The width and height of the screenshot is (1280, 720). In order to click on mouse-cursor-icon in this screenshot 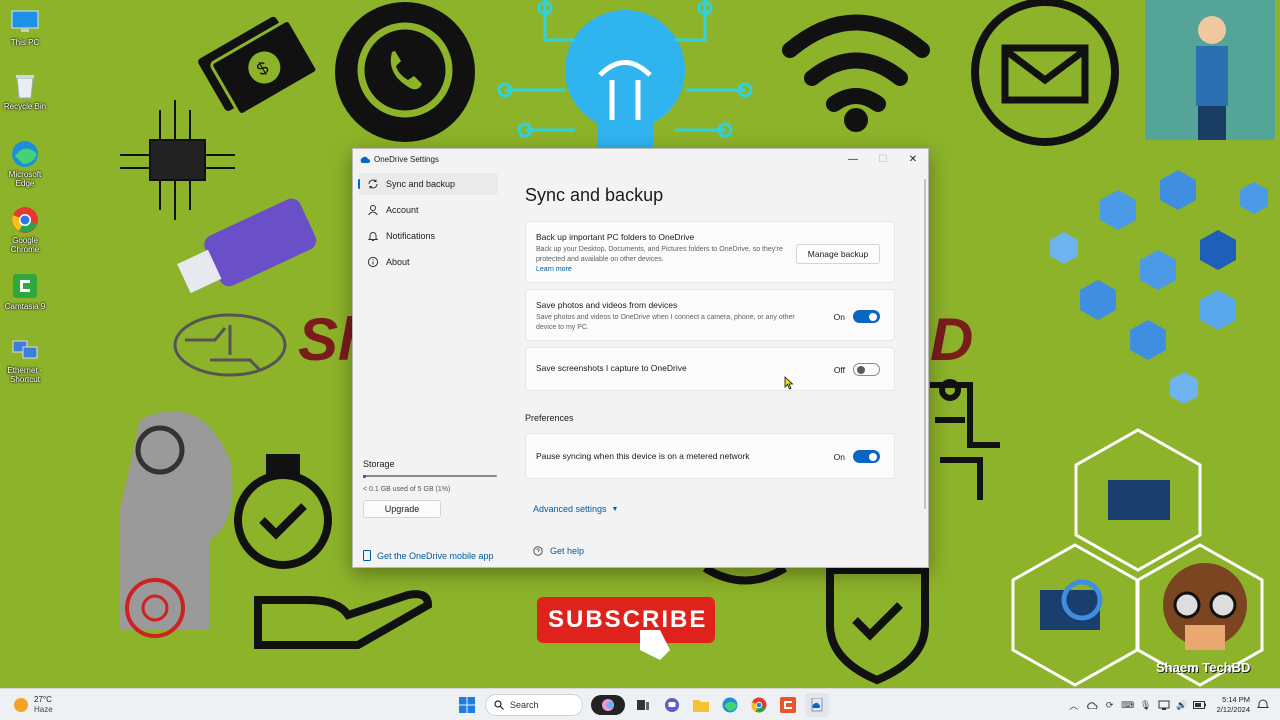, I will do `click(789, 383)`.